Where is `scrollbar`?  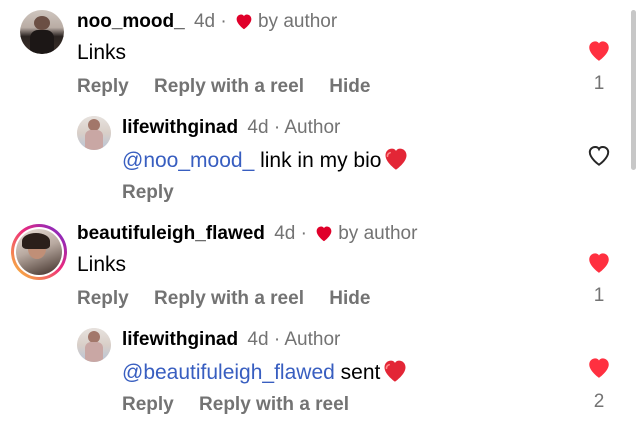
scrollbar is located at coordinates (633, 90).